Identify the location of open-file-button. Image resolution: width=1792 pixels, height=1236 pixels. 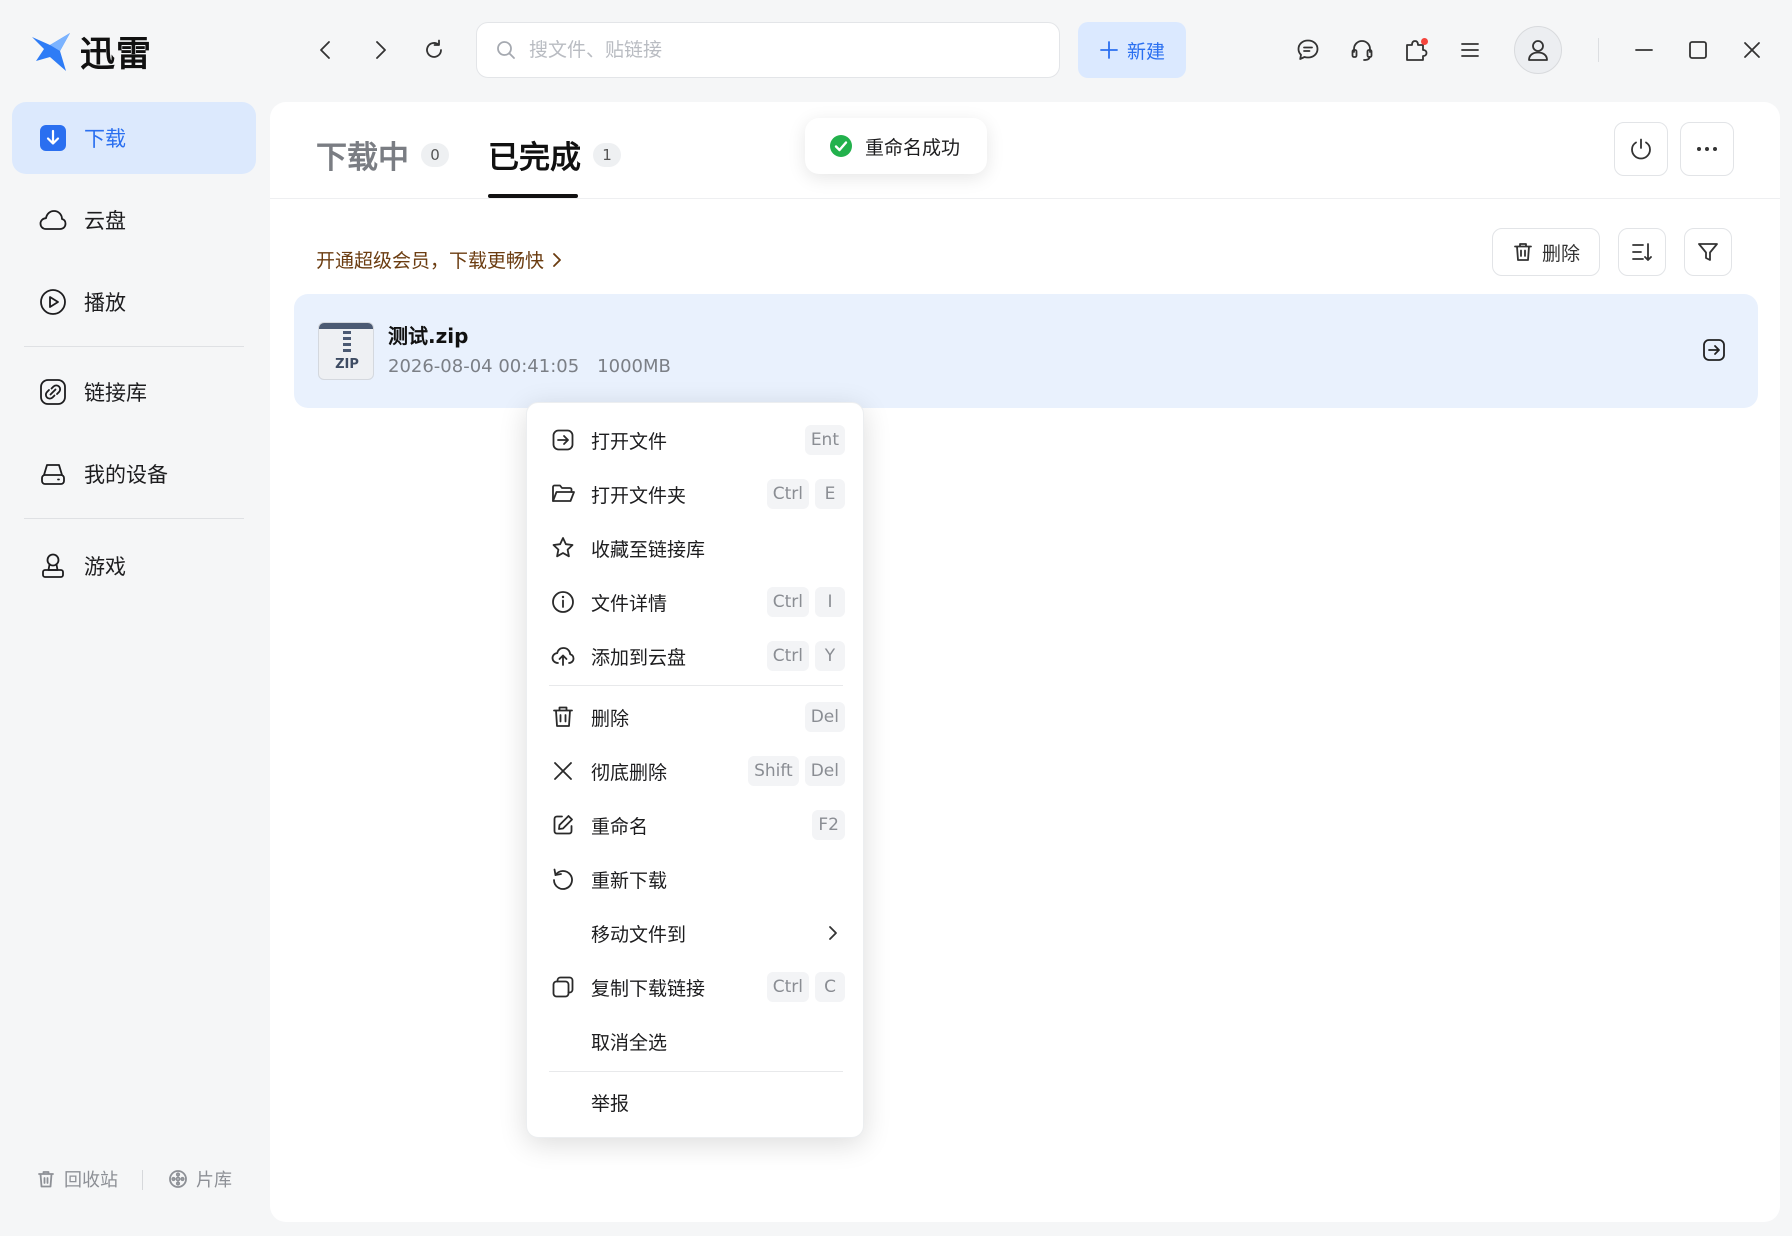
(1714, 350).